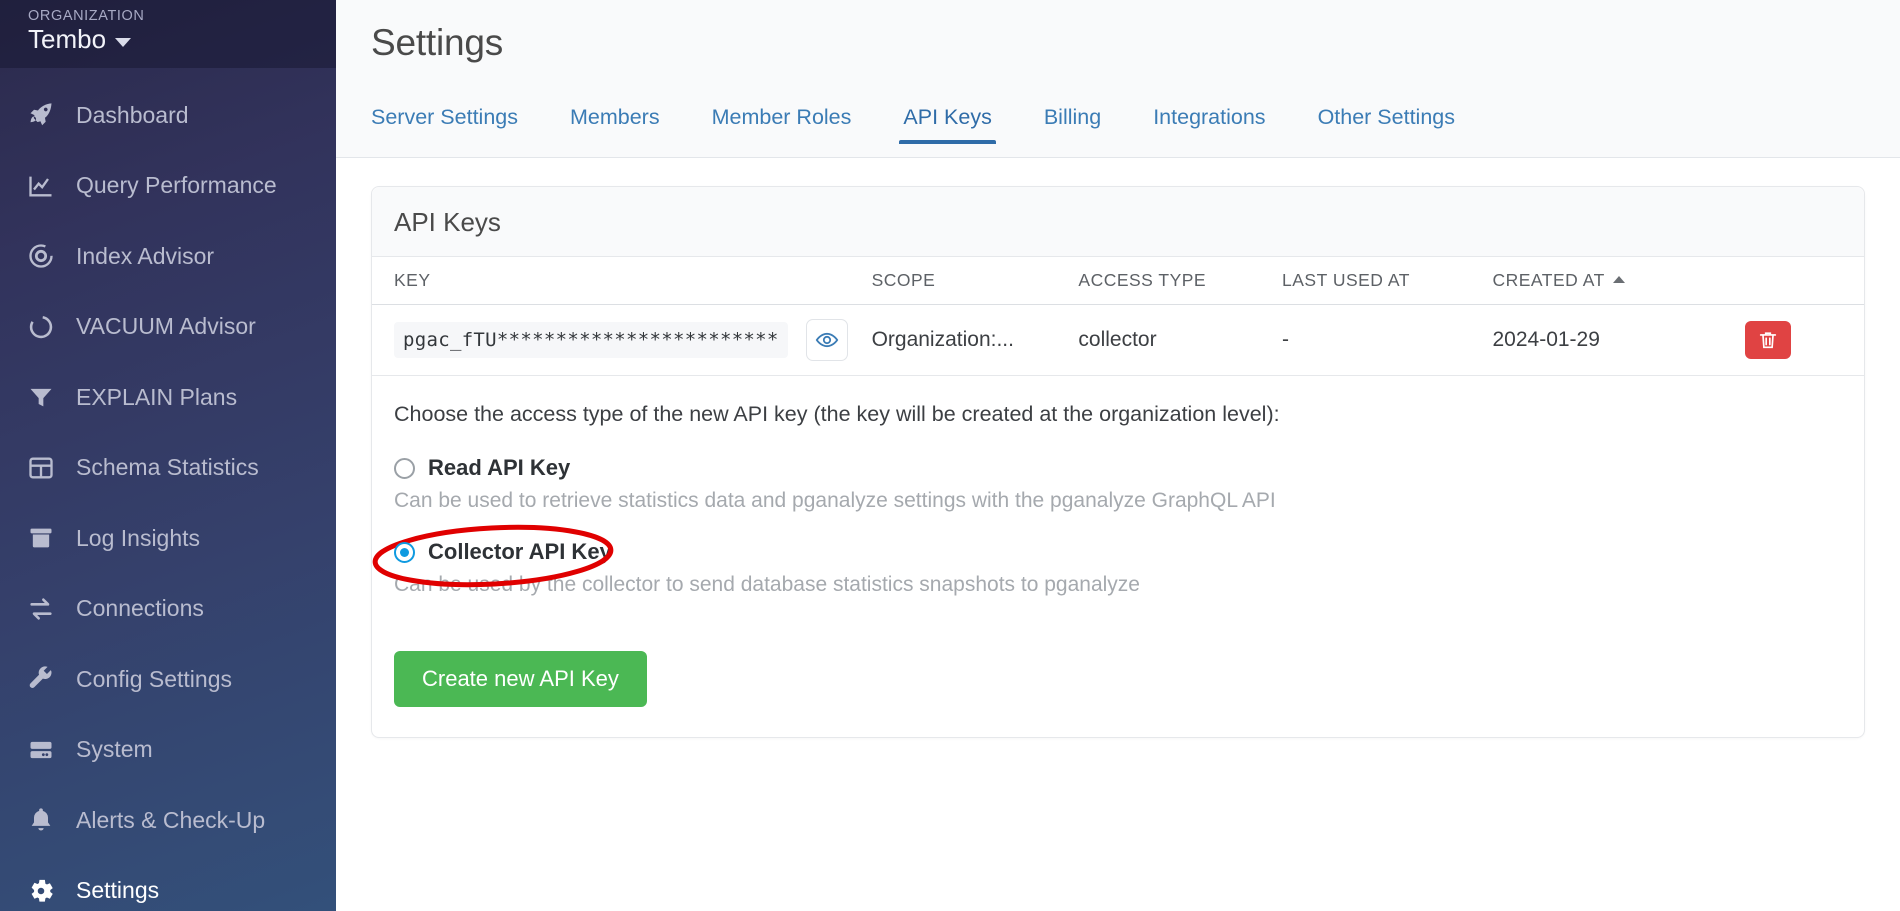  I want to click on column-header-scope: SCOPE, so click(975, 281).